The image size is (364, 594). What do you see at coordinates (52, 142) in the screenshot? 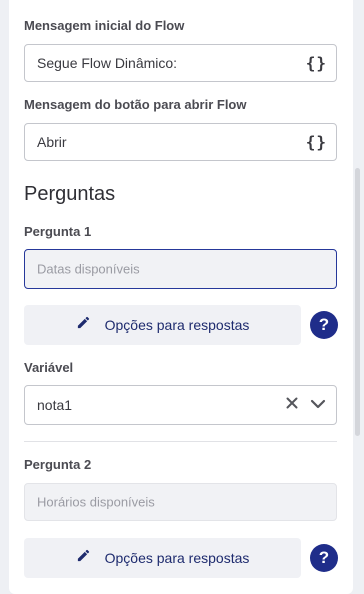
I see `button-message-value: Abrir` at bounding box center [52, 142].